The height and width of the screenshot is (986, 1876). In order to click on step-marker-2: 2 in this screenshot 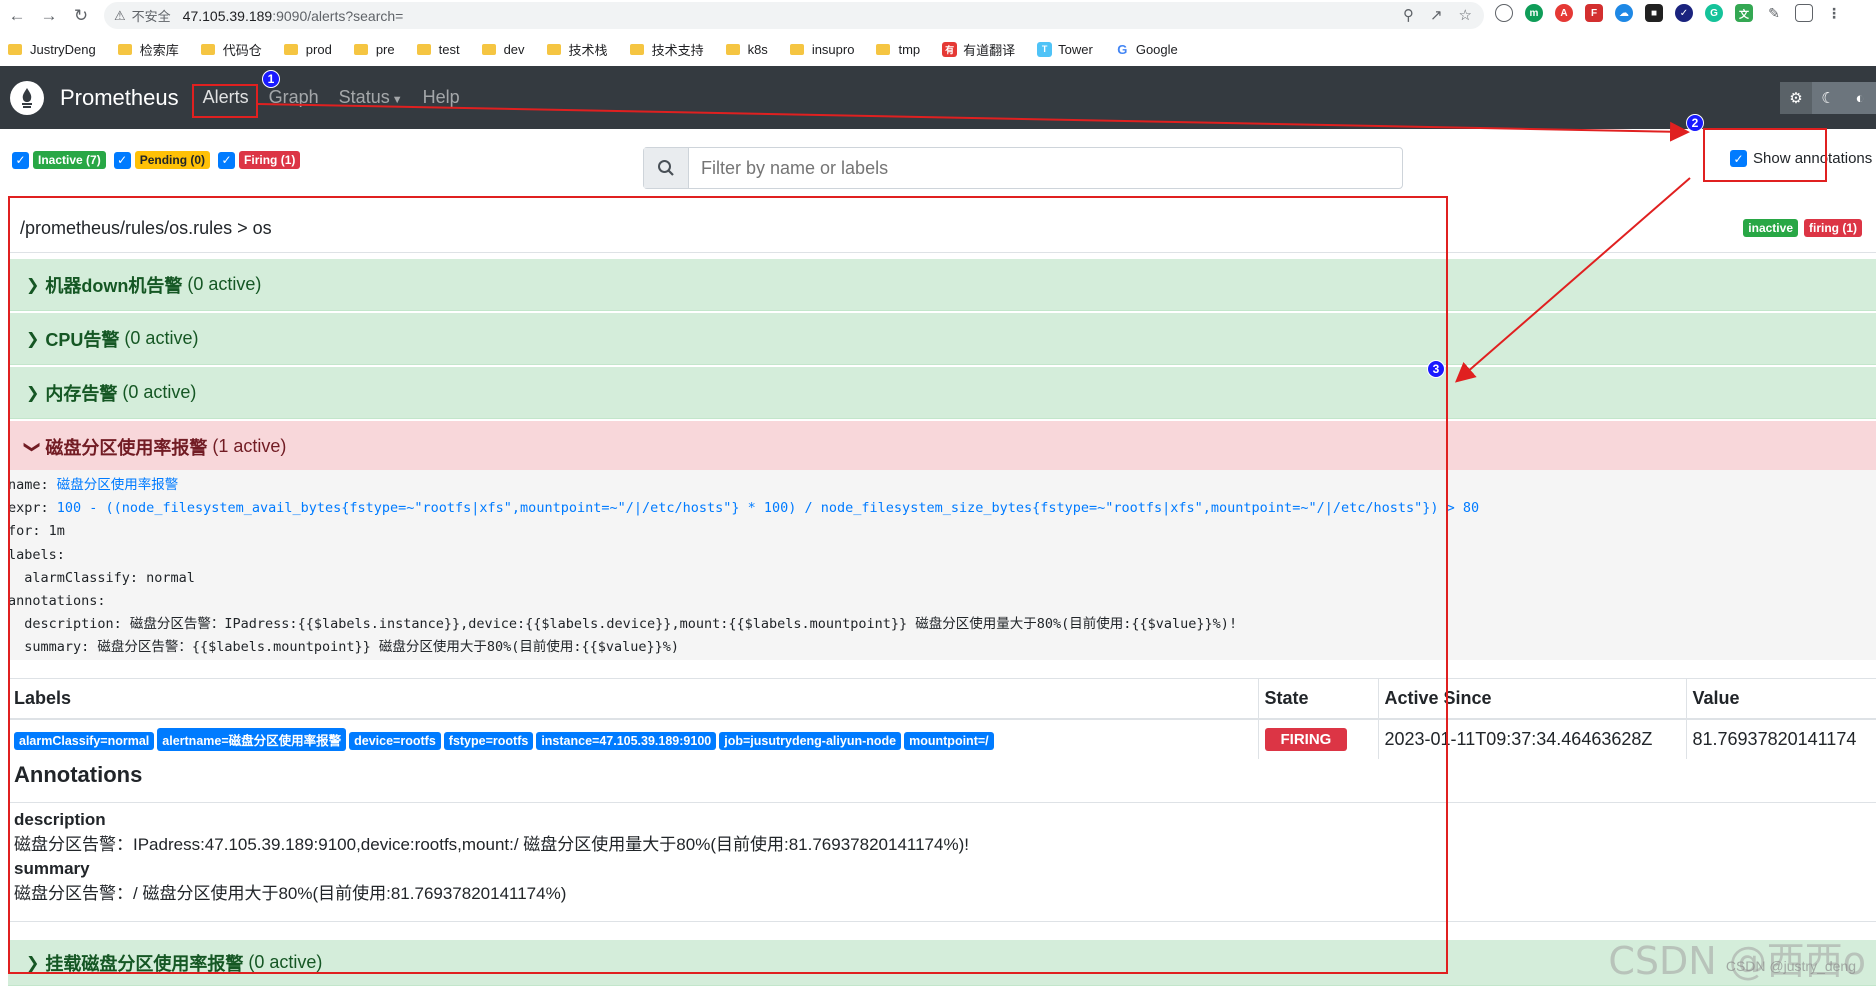, I will do `click(1695, 123)`.